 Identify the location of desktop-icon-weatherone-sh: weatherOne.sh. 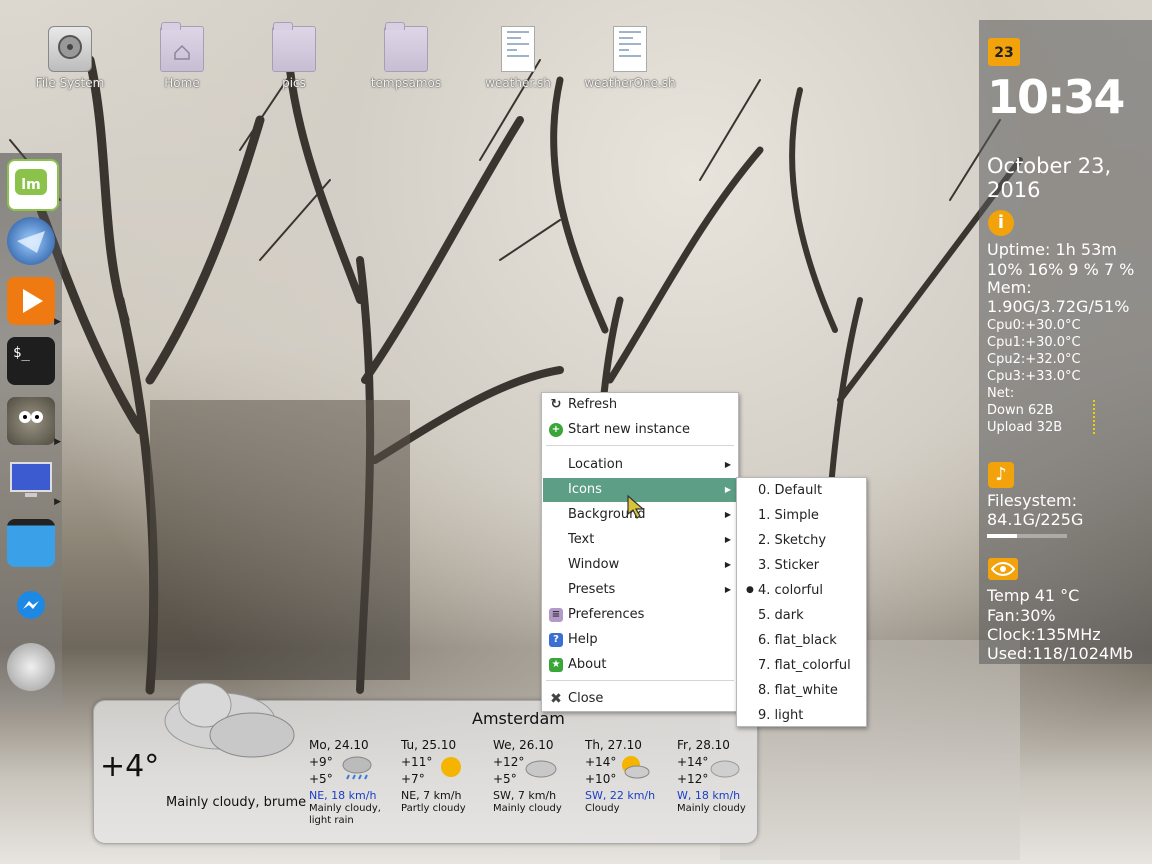
(630, 58).